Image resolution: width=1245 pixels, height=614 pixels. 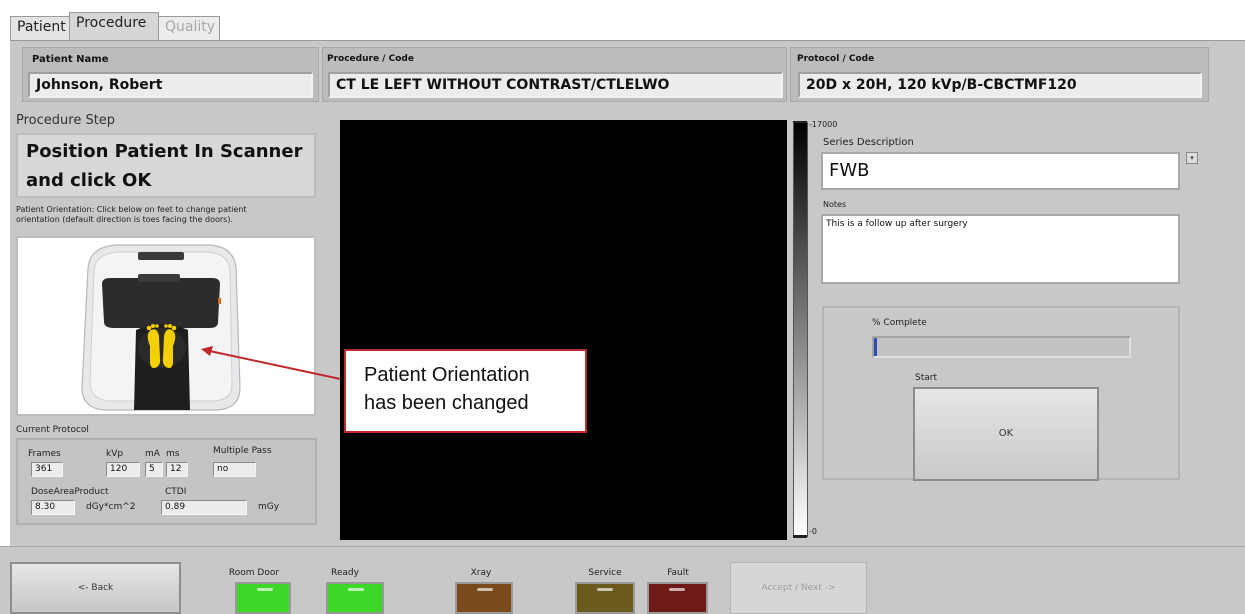 I want to click on notes-label: Notes, so click(x=835, y=204).